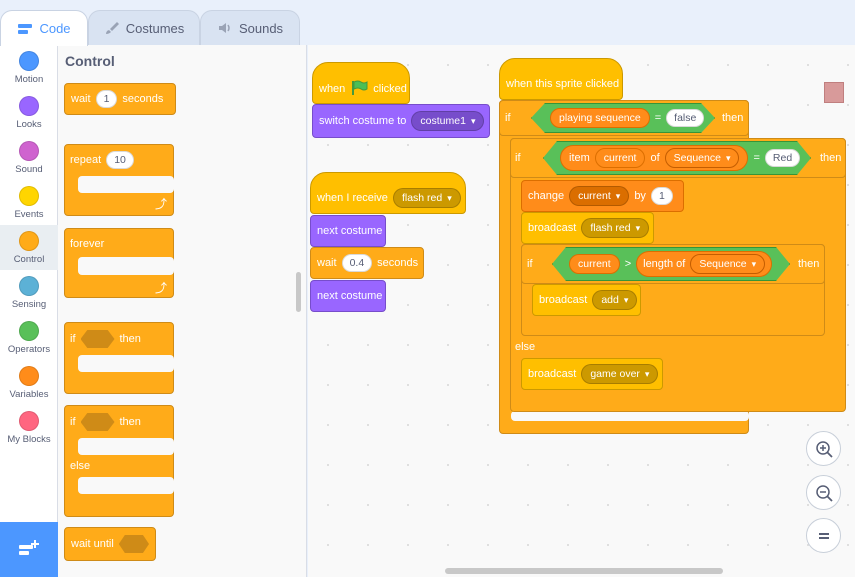  I want to click on category-label: Events, so click(29, 214).